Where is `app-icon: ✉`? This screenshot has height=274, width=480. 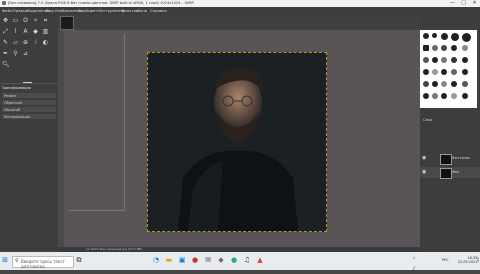 app-icon: ✉ is located at coordinates (208, 260).